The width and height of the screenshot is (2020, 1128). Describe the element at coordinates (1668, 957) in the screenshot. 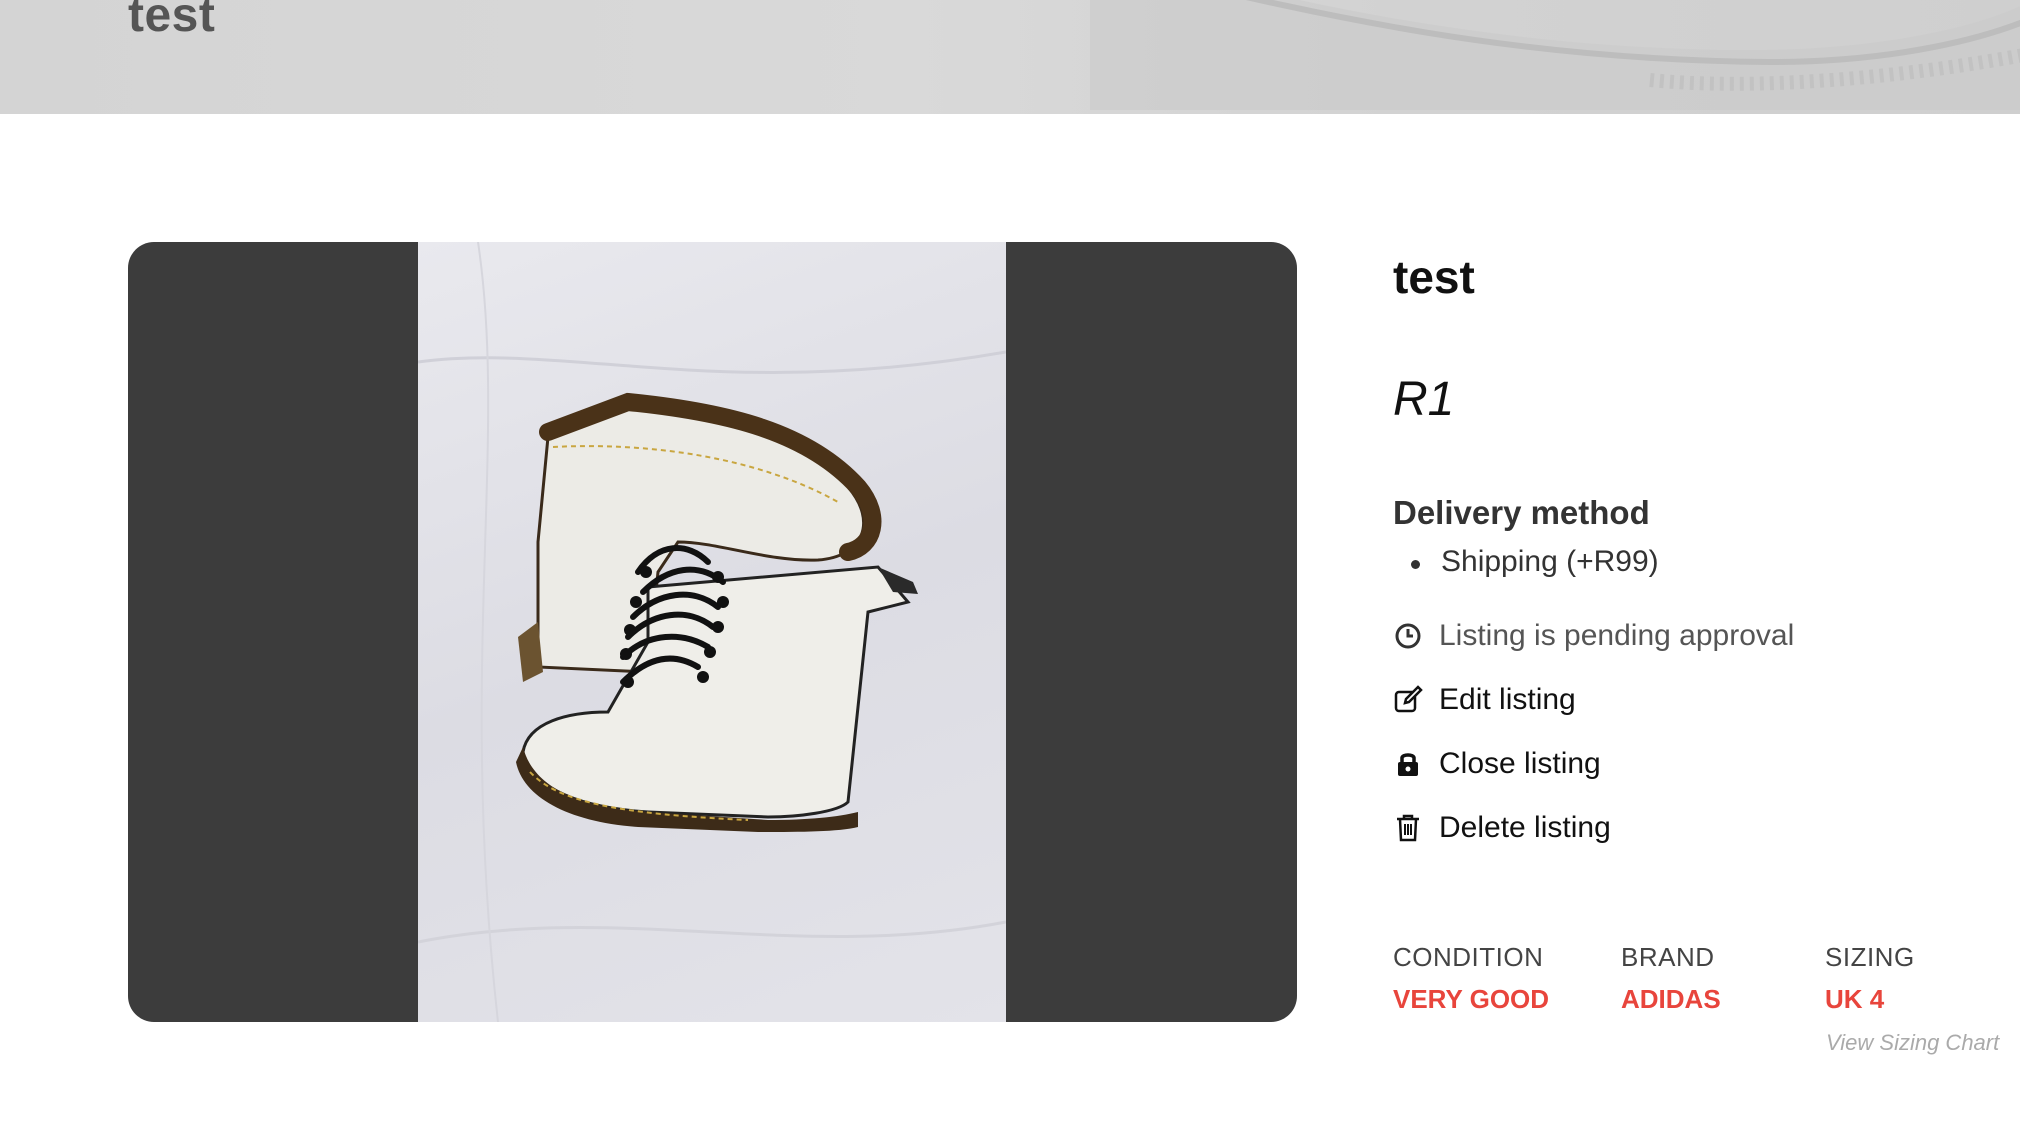

I see `brand-label: BRAND` at that location.